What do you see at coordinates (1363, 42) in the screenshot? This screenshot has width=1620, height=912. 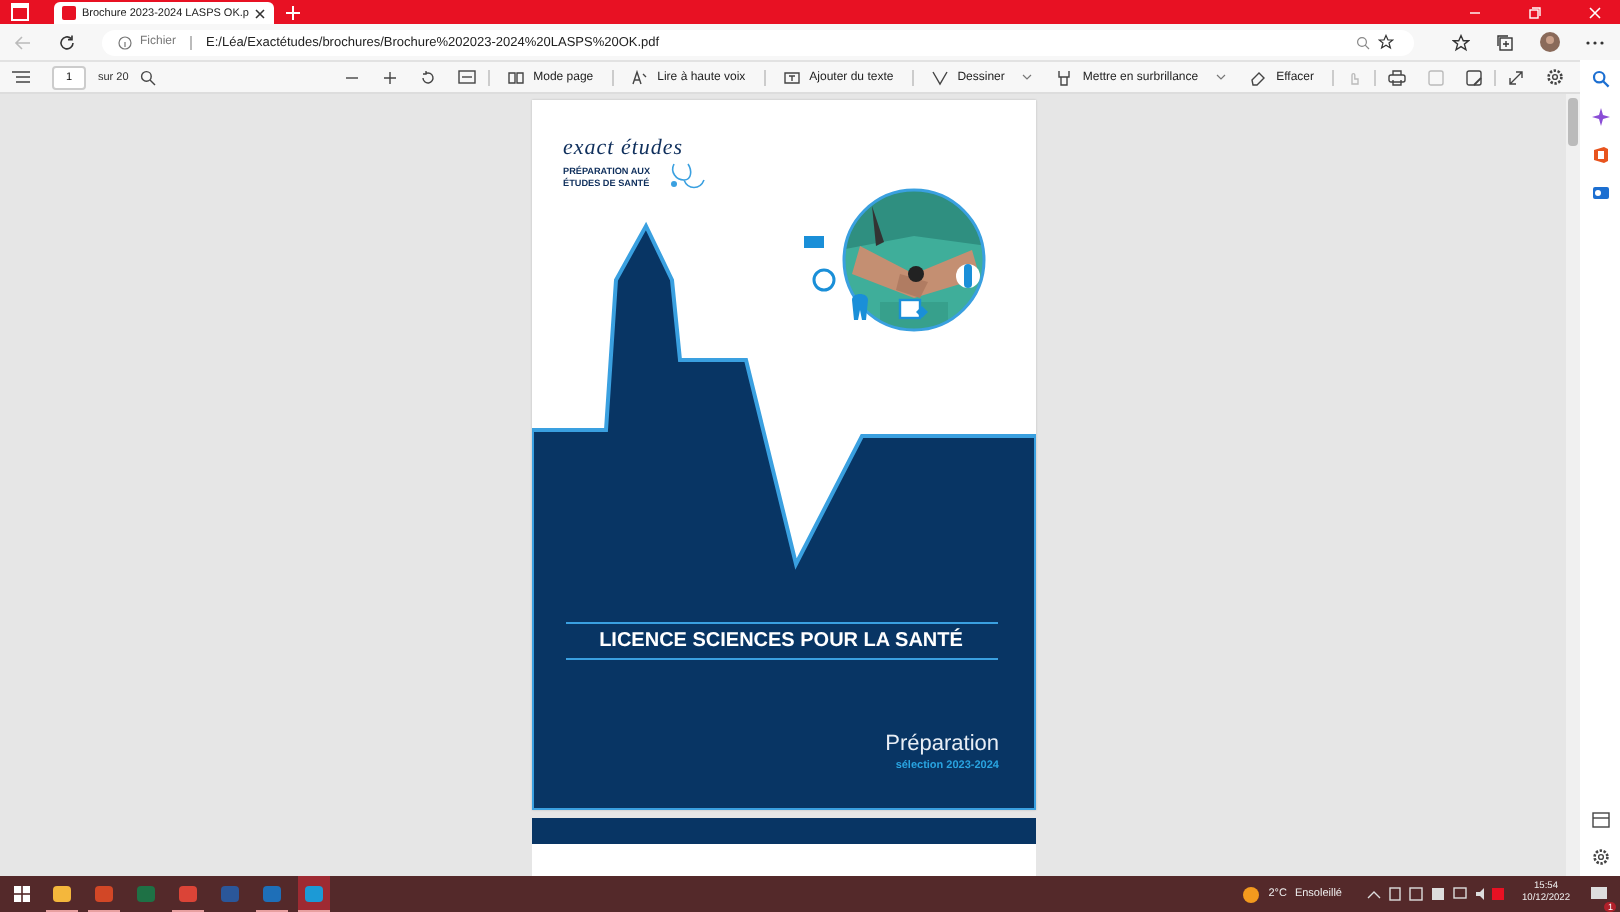 I see `zoom-icon` at bounding box center [1363, 42].